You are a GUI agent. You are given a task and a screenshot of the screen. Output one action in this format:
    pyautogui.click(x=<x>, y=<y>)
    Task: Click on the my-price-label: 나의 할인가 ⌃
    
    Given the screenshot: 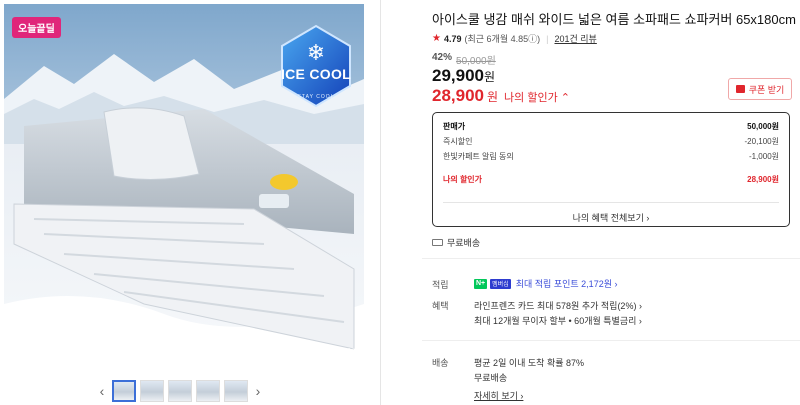 What is the action you would take?
    pyautogui.click(x=537, y=97)
    